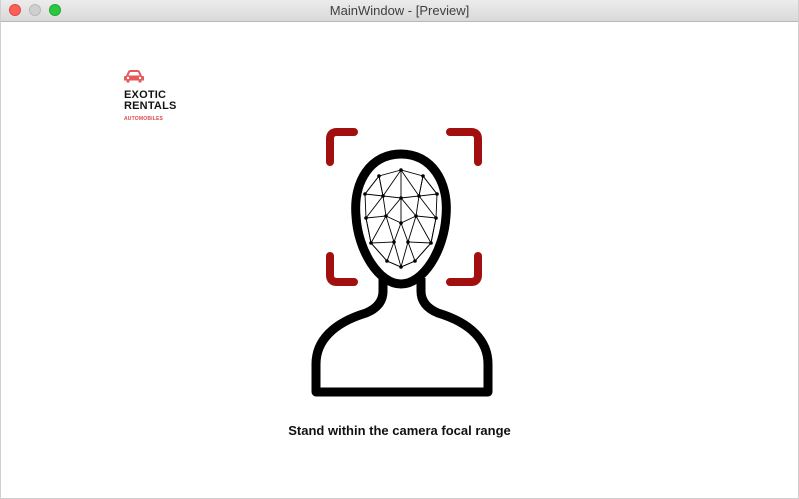 This screenshot has height=499, width=799. I want to click on logo-title-line2: RENTALS, so click(150, 106).